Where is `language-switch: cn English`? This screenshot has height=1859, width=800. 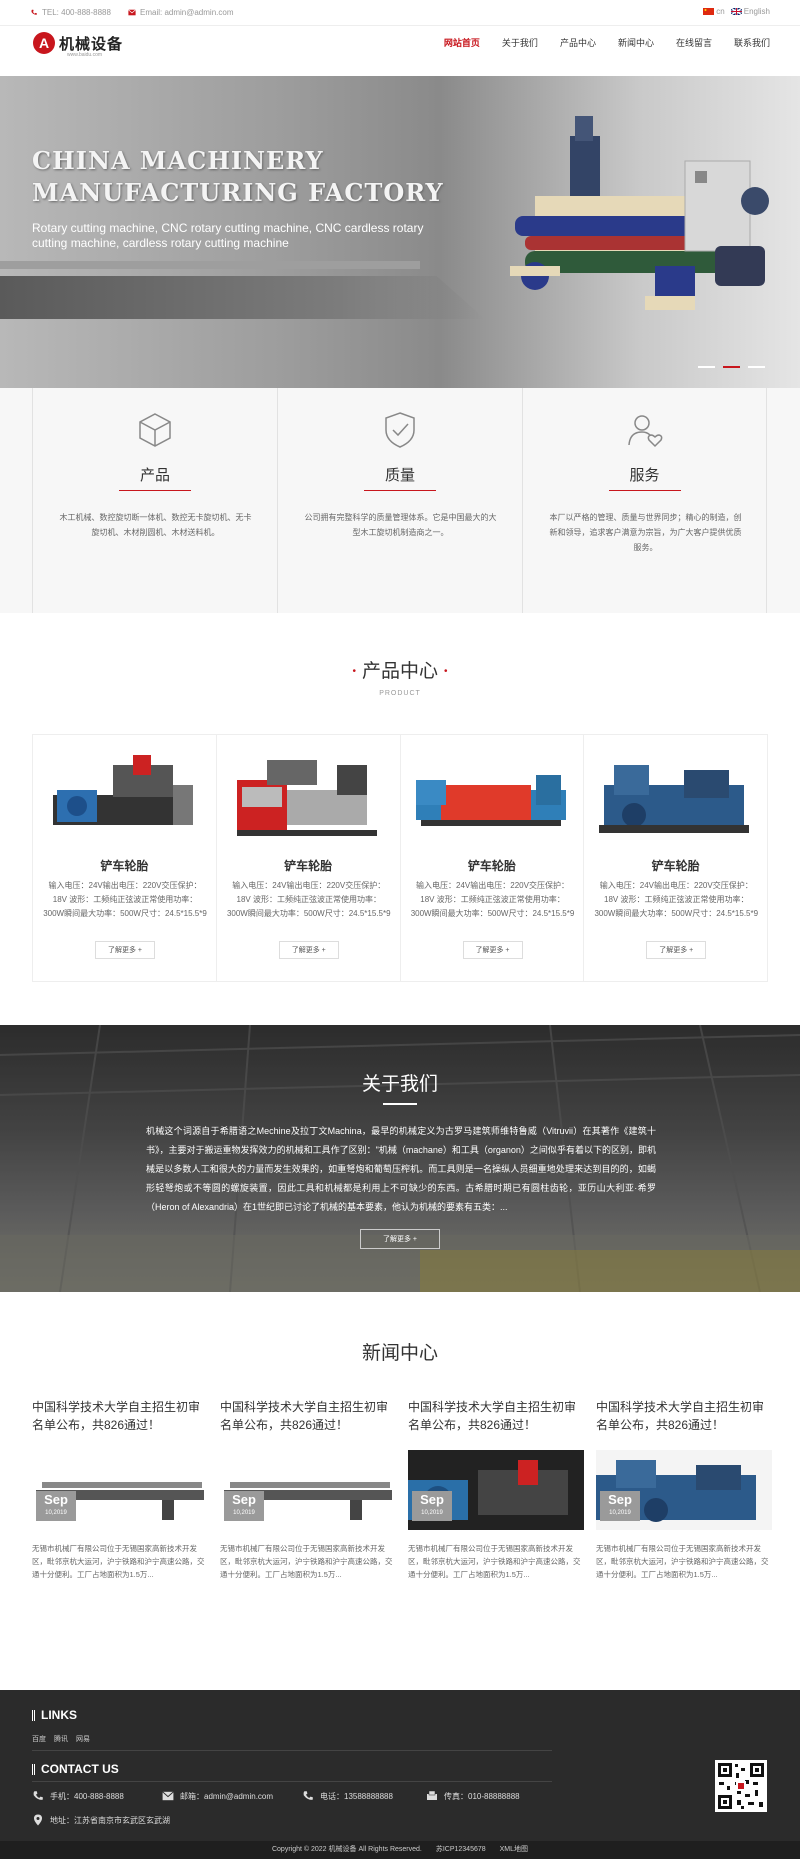 language-switch: cn English is located at coordinates (736, 11).